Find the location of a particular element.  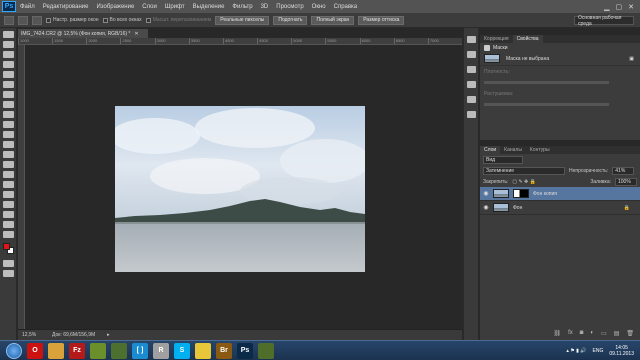

layer-row: ◉ Фон 🔒 is located at coordinates (560, 208).